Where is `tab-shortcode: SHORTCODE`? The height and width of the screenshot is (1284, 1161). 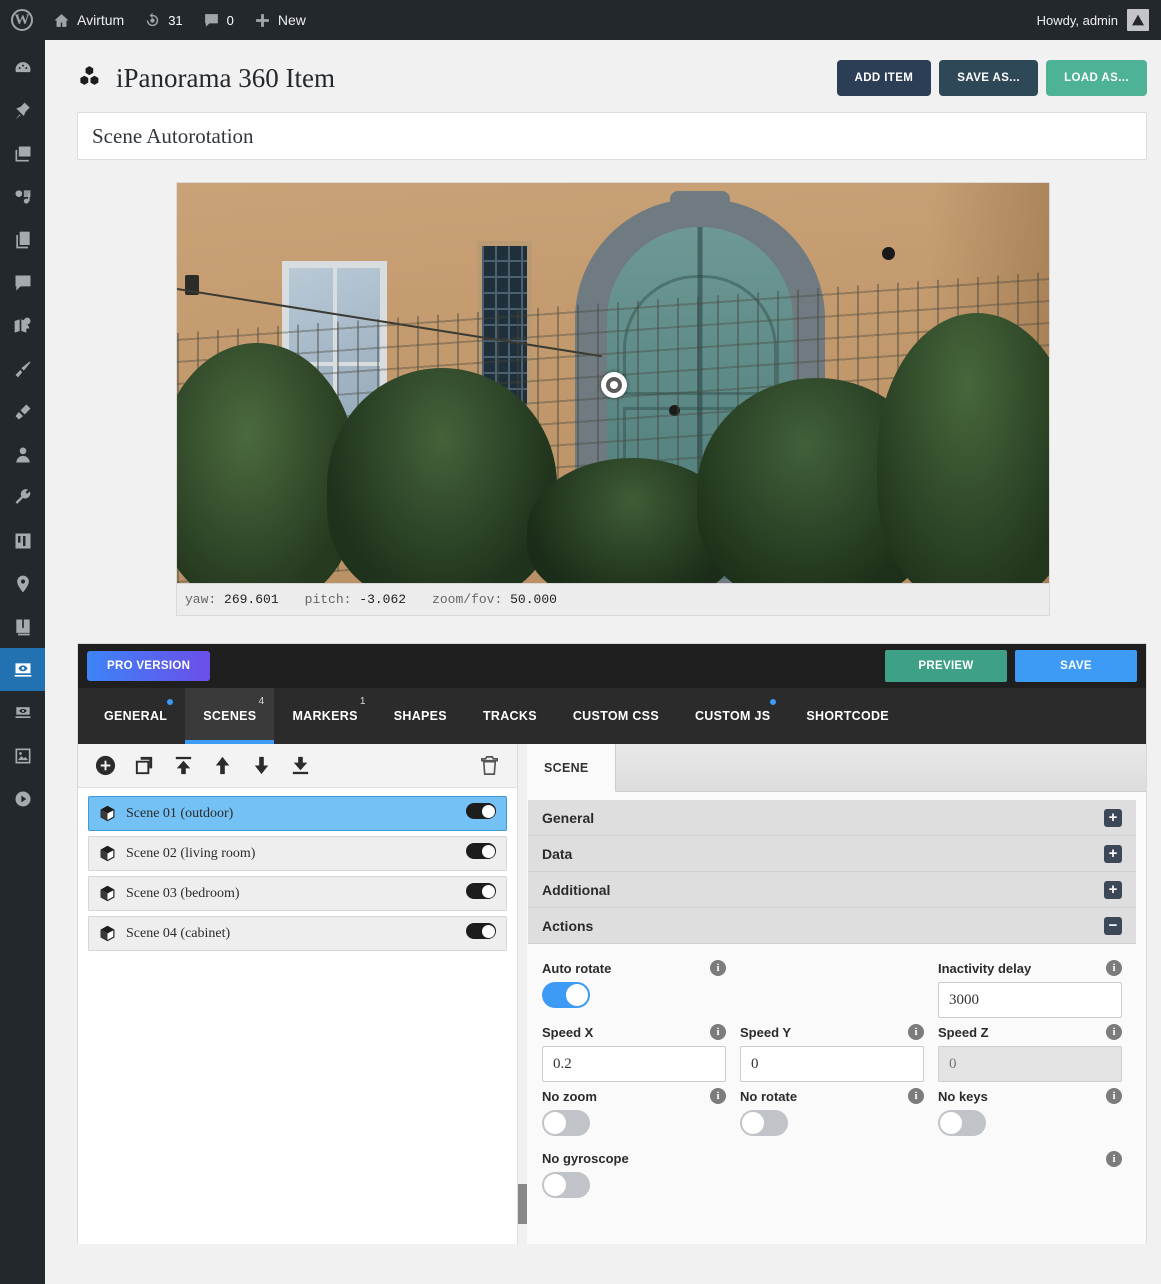
tab-shortcode: SHORTCODE is located at coordinates (847, 716).